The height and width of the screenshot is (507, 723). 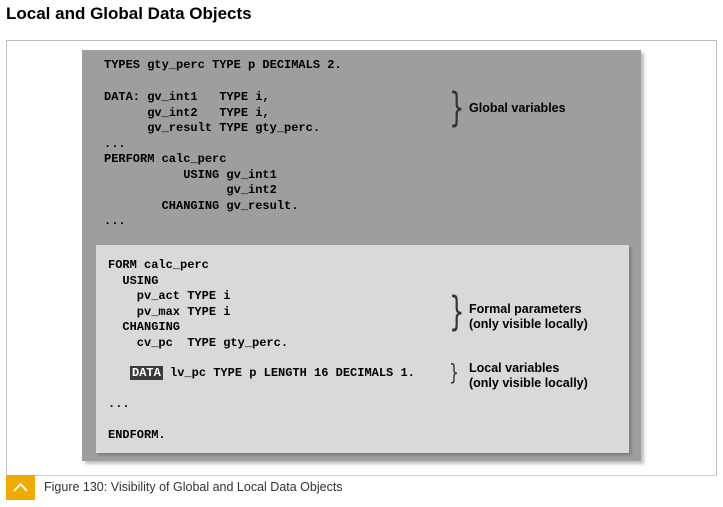 I want to click on local-data-declaration: lv_pc TYPE p LENGTH 16 DECIMALS 1., so click(x=288, y=373).